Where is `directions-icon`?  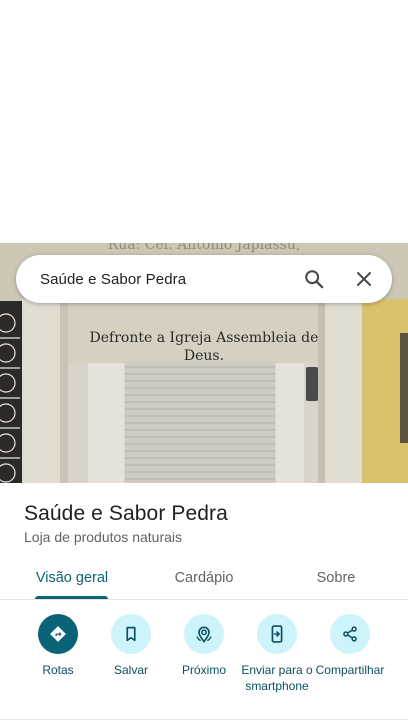 directions-icon is located at coordinates (58, 634).